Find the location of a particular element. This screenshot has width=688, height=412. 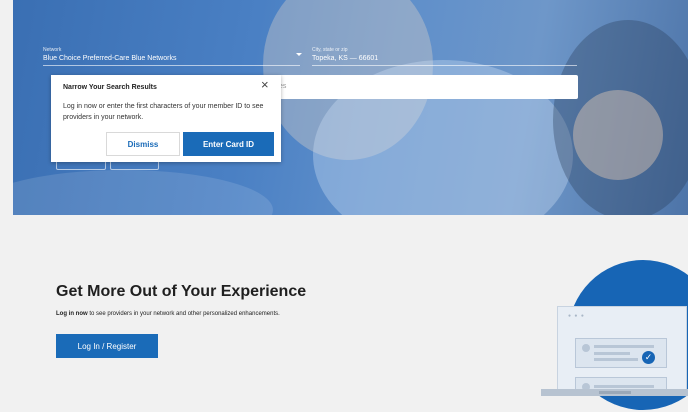

enter-card-id-button: Enter Card ID is located at coordinates (228, 144).